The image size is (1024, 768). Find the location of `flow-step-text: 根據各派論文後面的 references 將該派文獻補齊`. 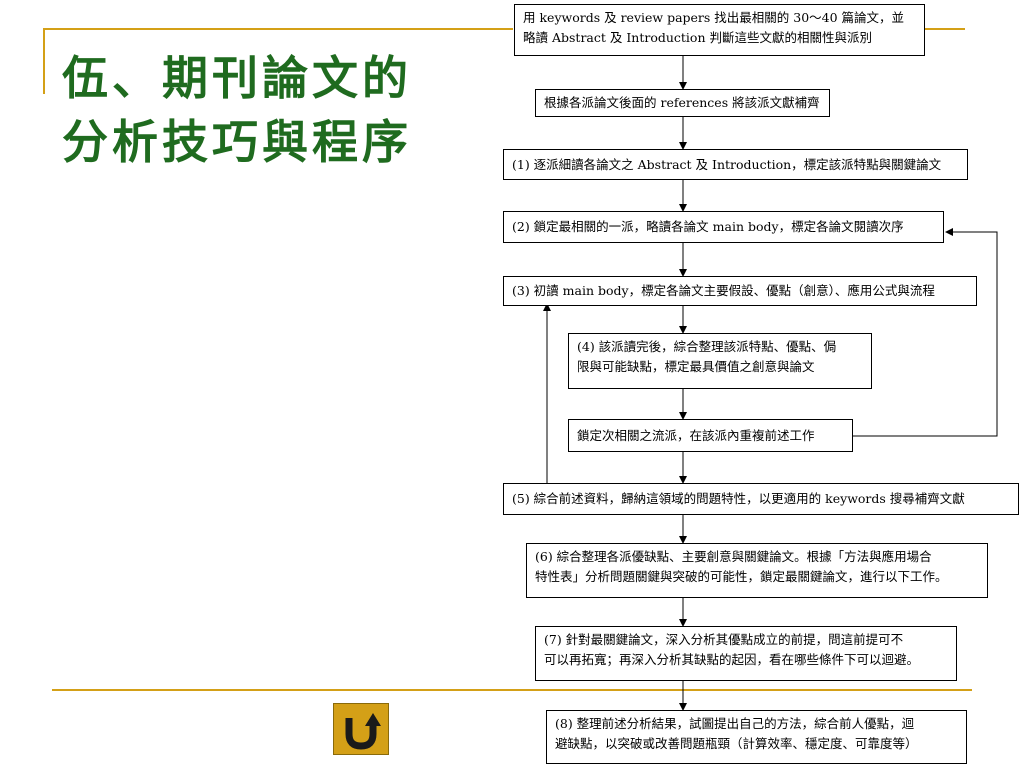

flow-step-text: 根據各派論文後面的 references 將該派文獻補齊 is located at coordinates (682, 102).